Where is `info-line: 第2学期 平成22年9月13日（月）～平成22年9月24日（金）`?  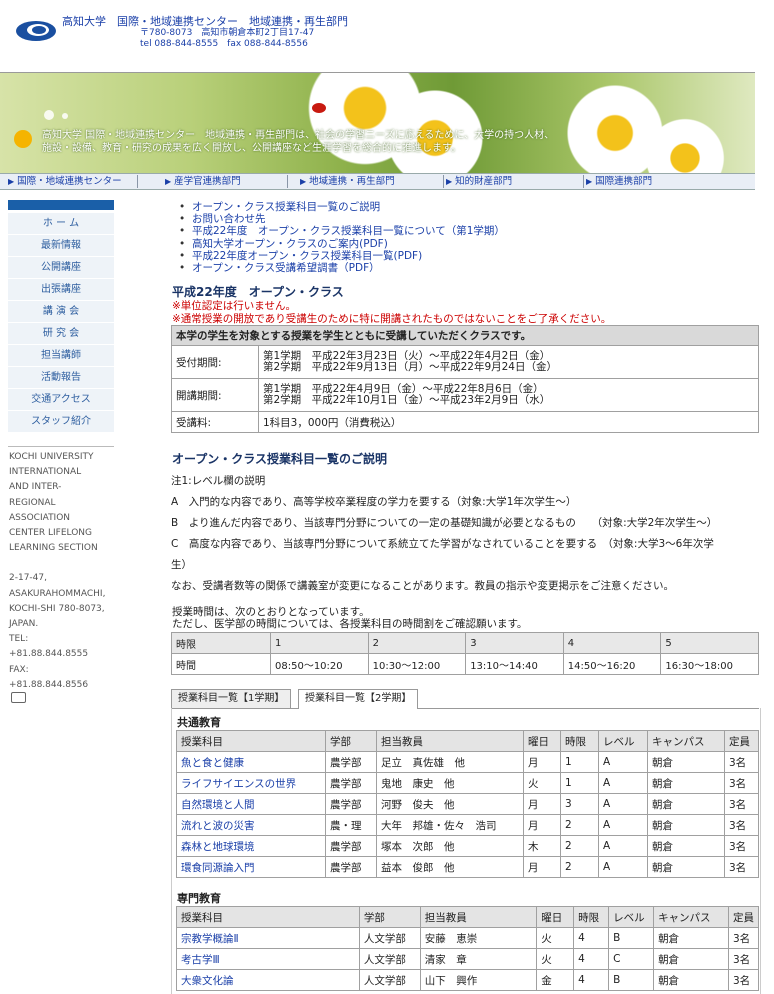 info-line: 第2学期 平成22年9月13日（月）～平成22年9月24日（金） is located at coordinates (410, 367).